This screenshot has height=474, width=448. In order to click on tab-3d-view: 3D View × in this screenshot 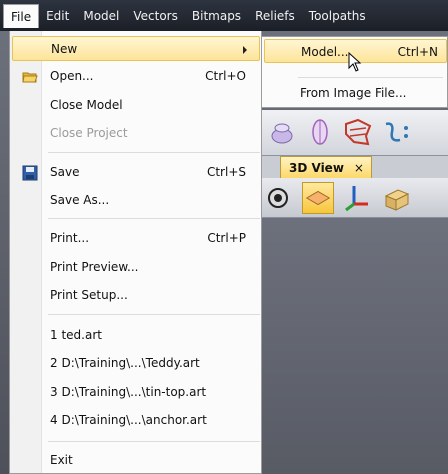, I will do `click(326, 167)`.